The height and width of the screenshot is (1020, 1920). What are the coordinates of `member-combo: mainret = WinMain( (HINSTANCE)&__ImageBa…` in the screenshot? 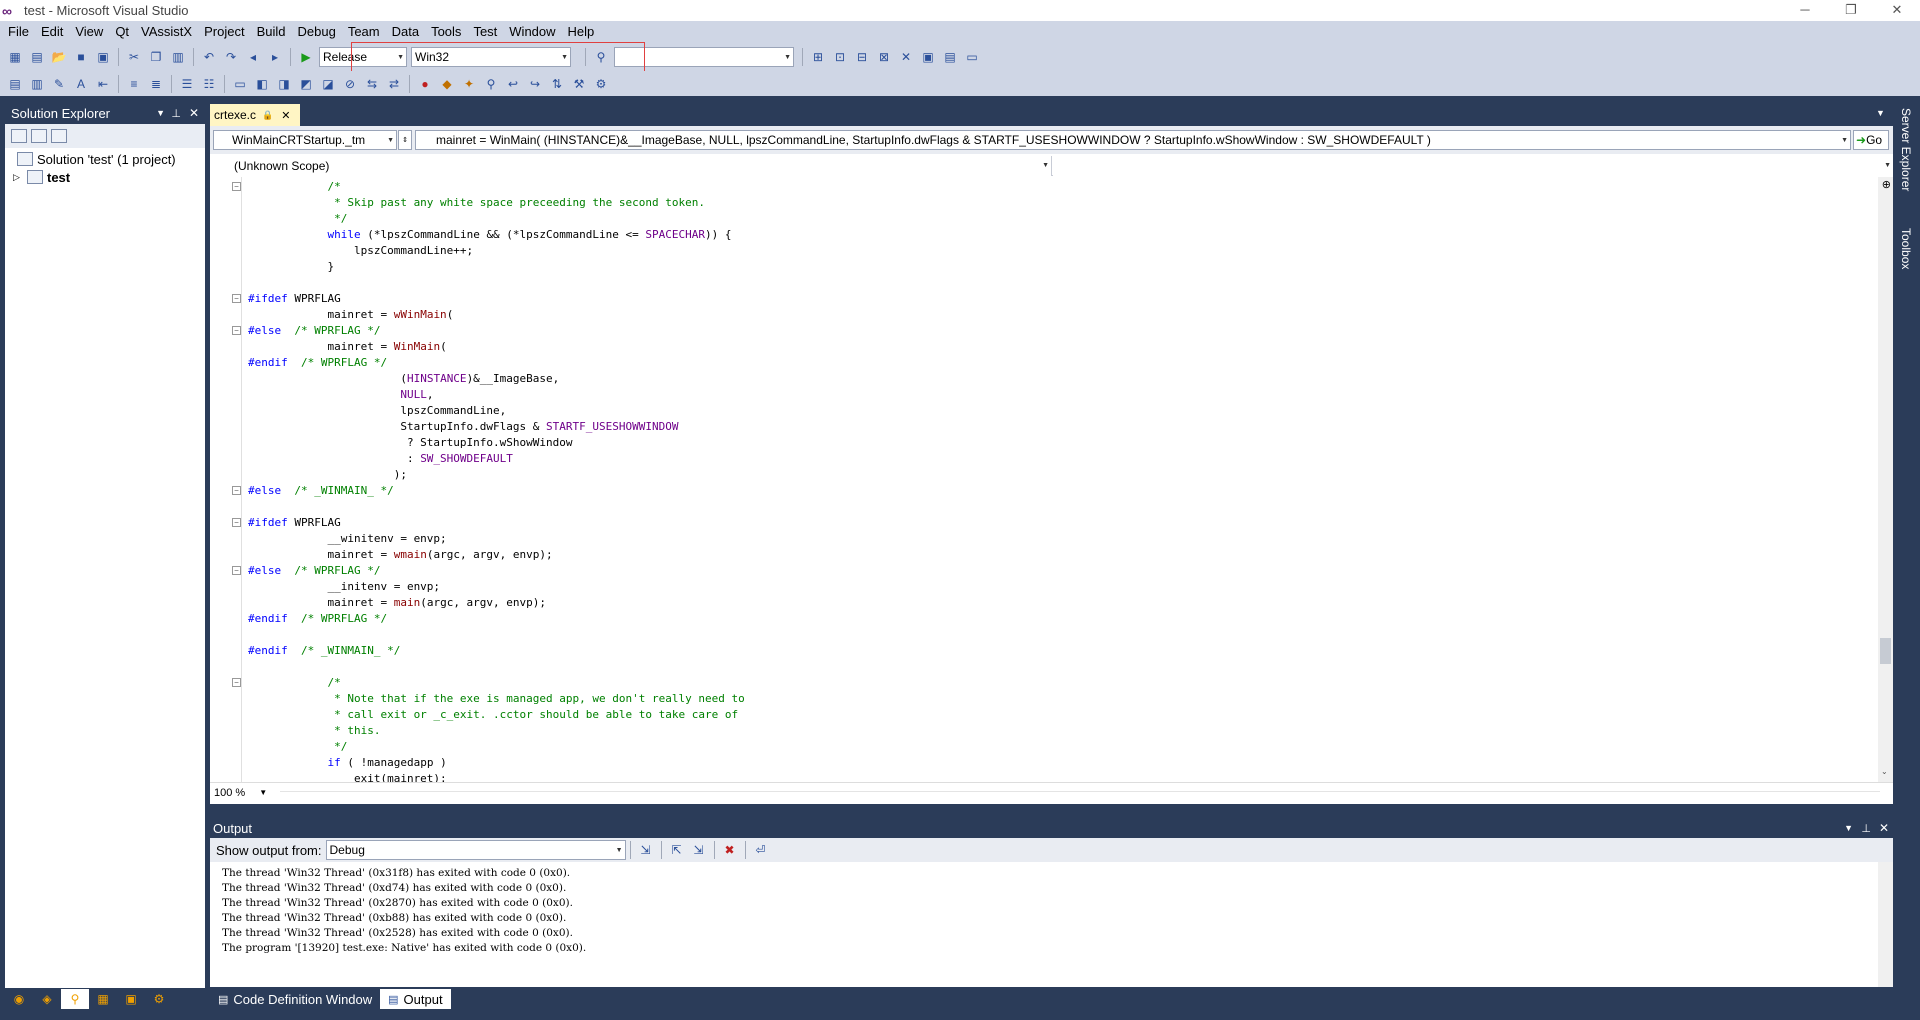 It's located at (1133, 140).